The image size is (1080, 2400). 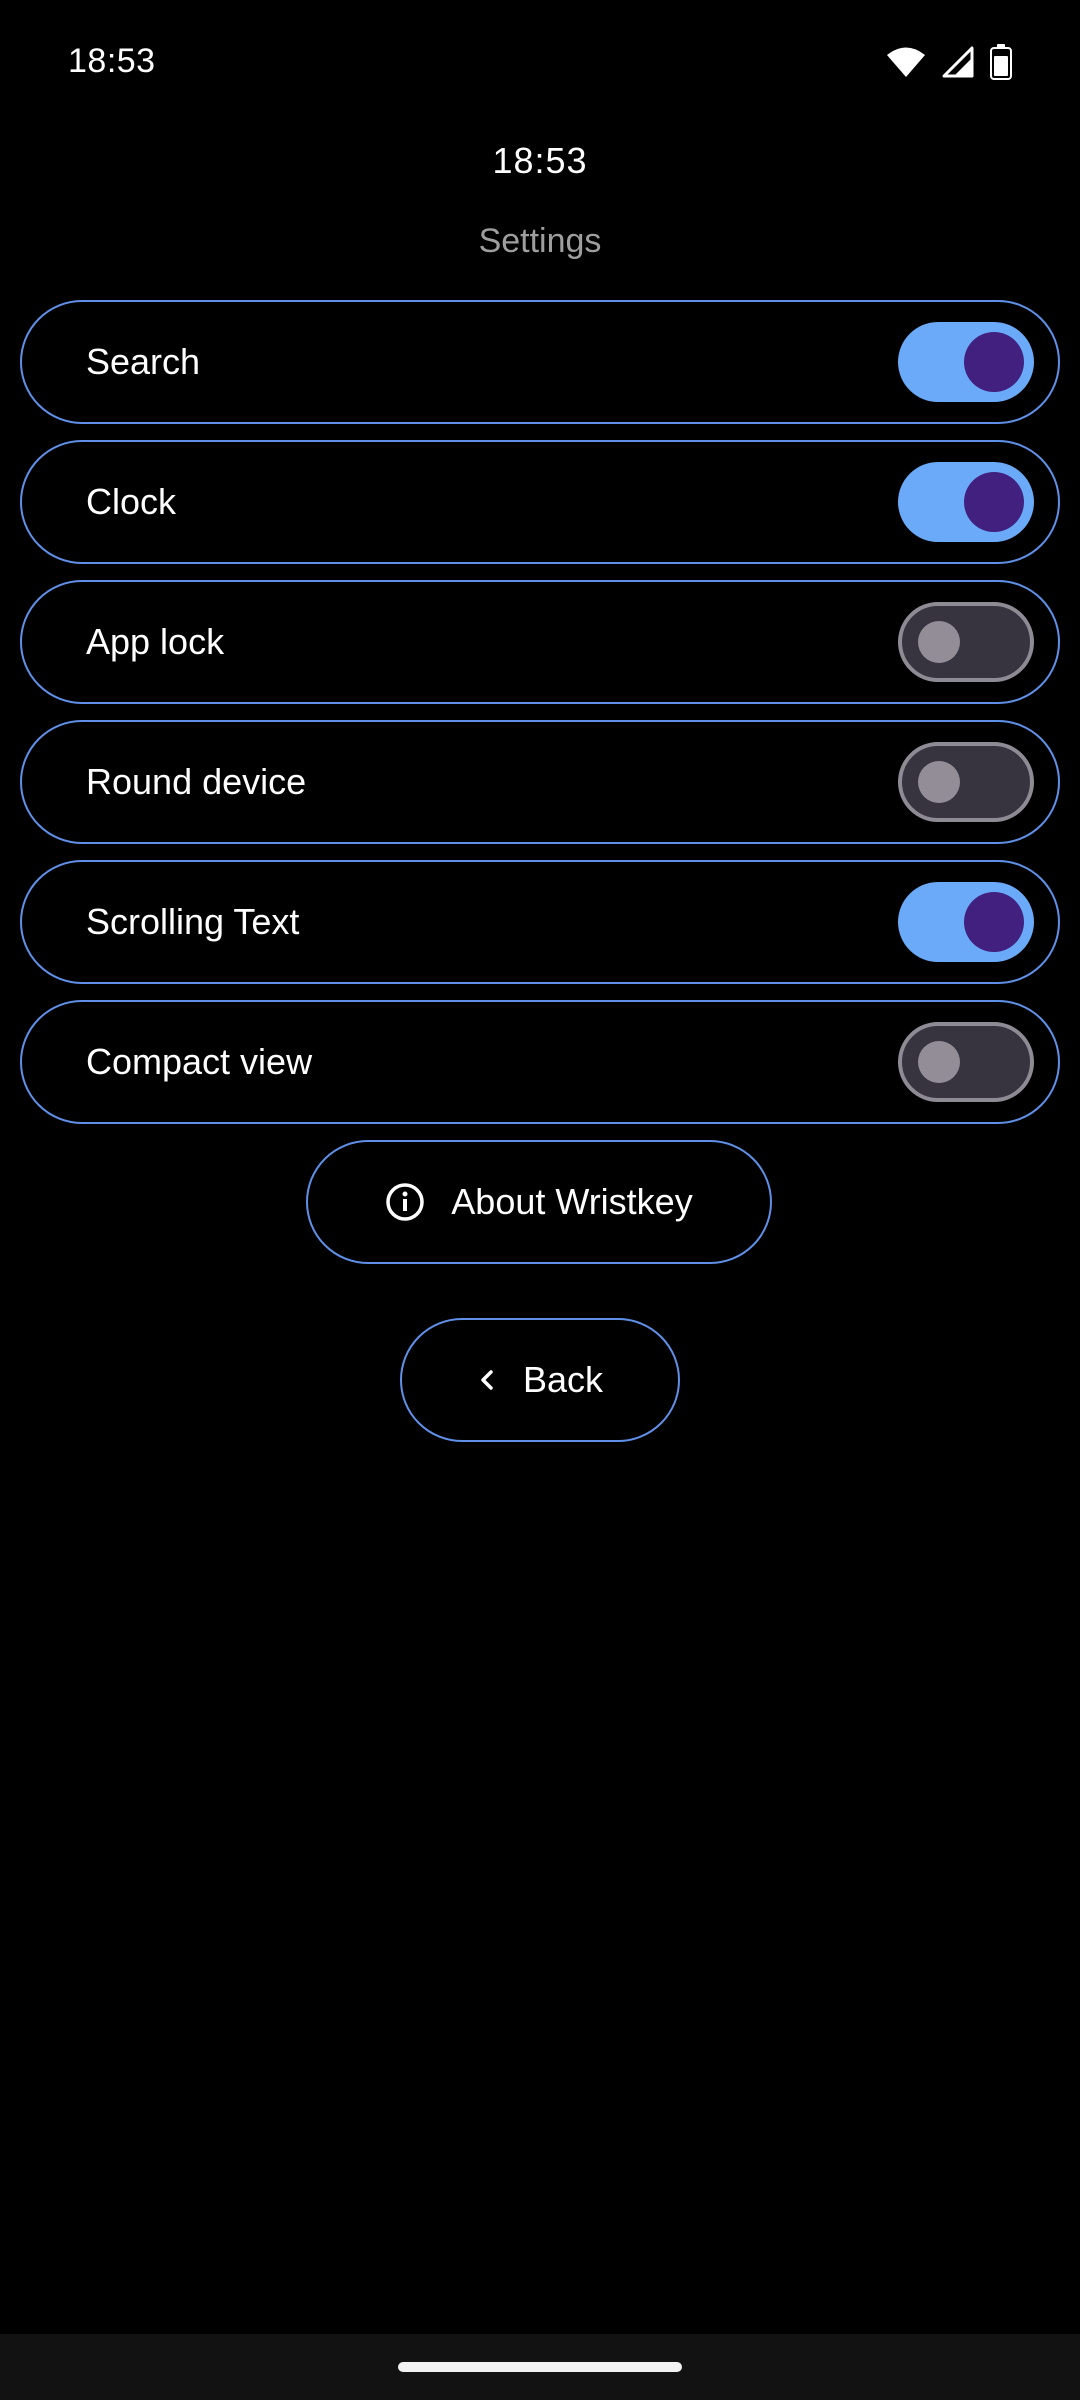 What do you see at coordinates (540, 922) in the screenshot?
I see `setting-scrolling-text: Scrolling Text` at bounding box center [540, 922].